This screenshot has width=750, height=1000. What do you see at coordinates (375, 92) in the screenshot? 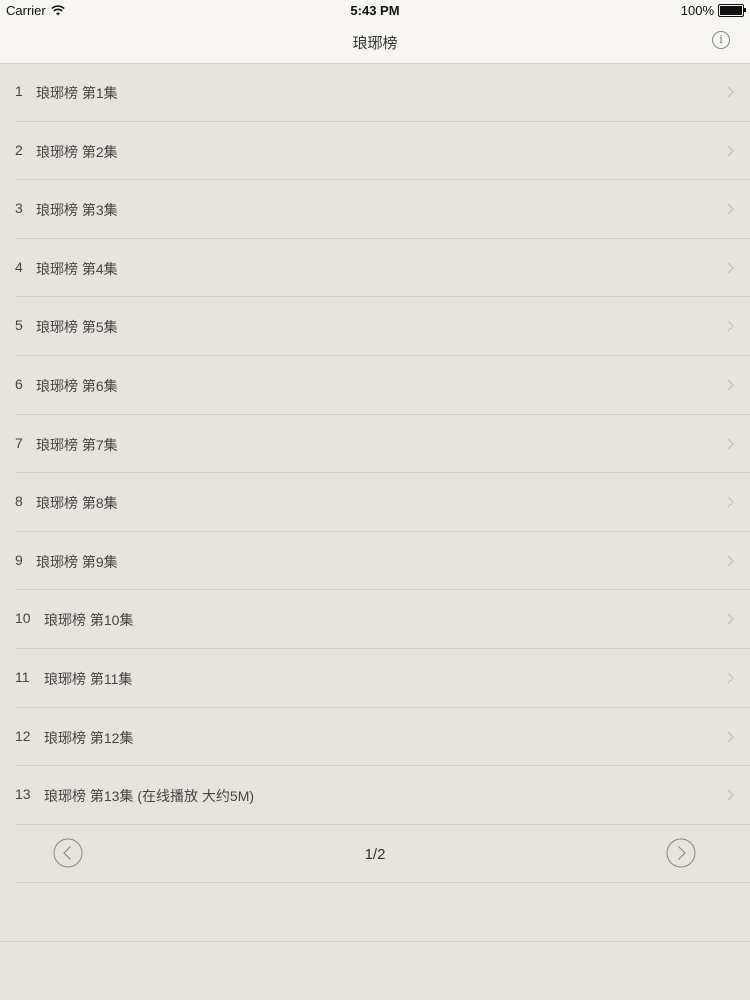
I see `list-item: 1 琅琊榜 第1集` at bounding box center [375, 92].